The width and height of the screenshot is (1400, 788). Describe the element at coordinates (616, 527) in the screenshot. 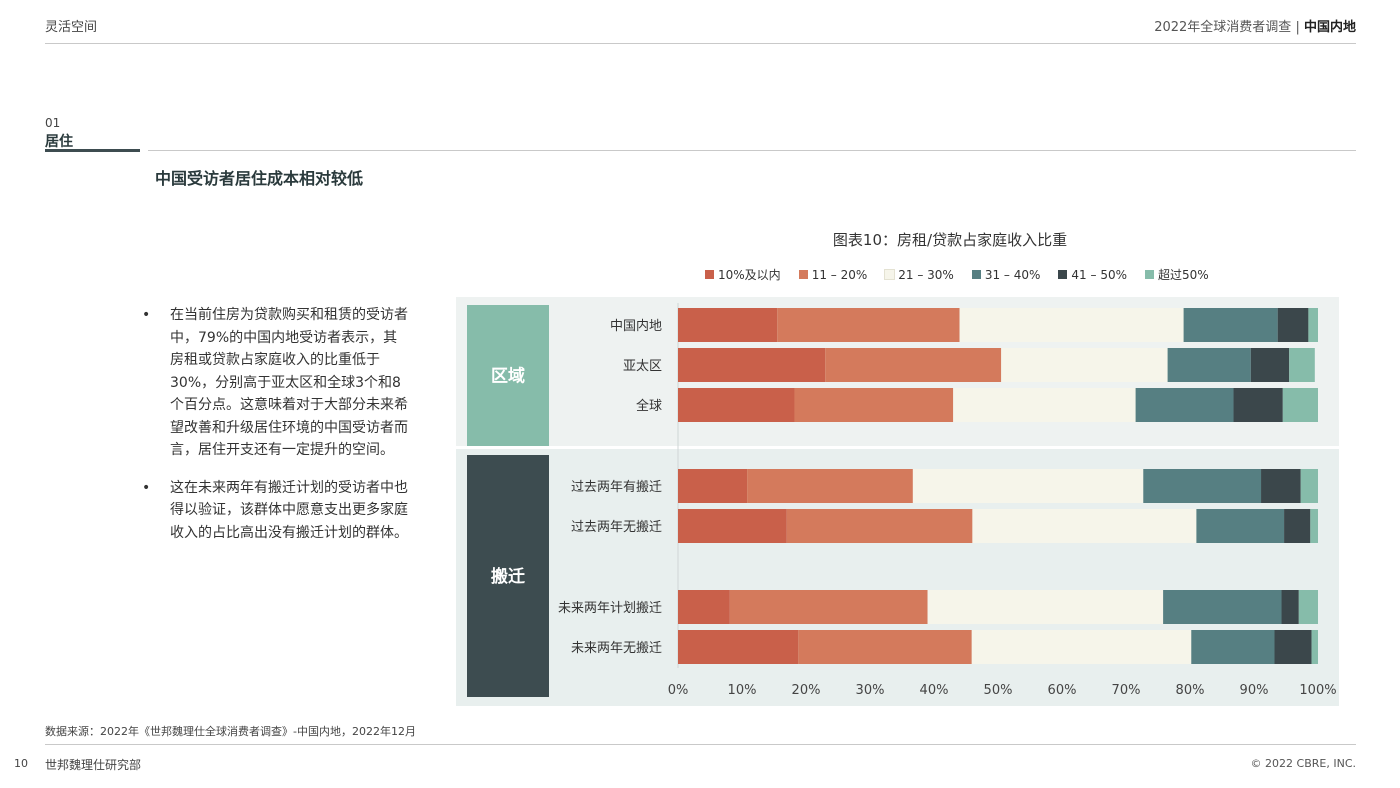

I see `category-label: 过去两年无搬迁` at that location.